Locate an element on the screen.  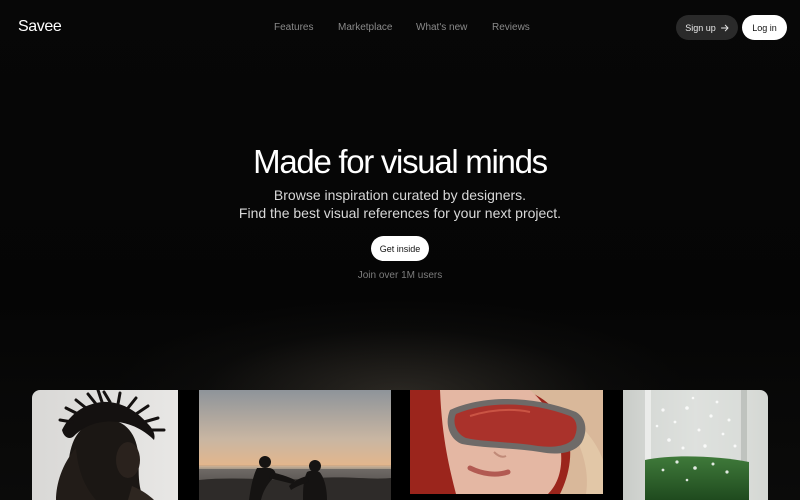
nav-marketplace: Marketplace is located at coordinates (365, 27).